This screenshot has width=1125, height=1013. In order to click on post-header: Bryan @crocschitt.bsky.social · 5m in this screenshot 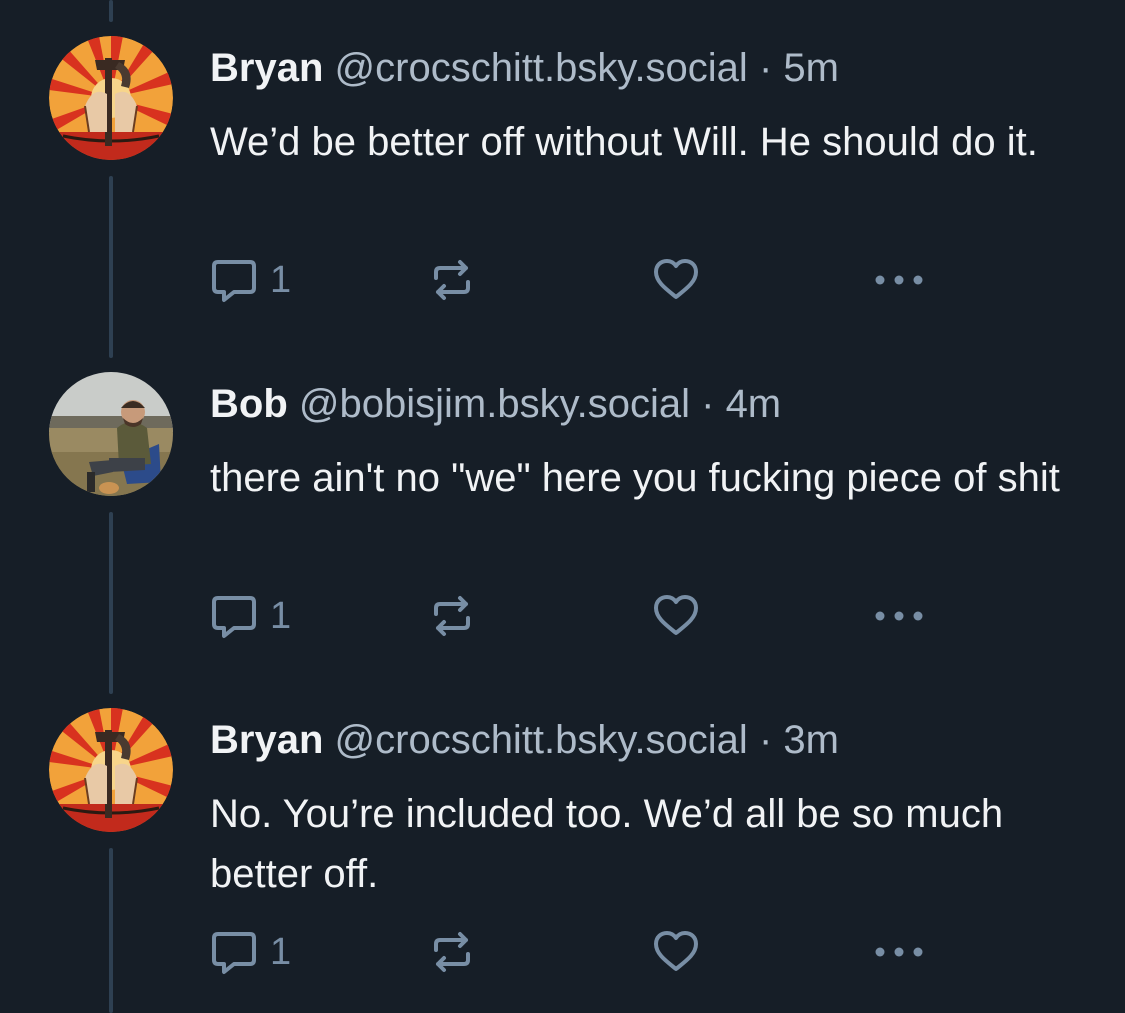, I will do `click(524, 68)`.